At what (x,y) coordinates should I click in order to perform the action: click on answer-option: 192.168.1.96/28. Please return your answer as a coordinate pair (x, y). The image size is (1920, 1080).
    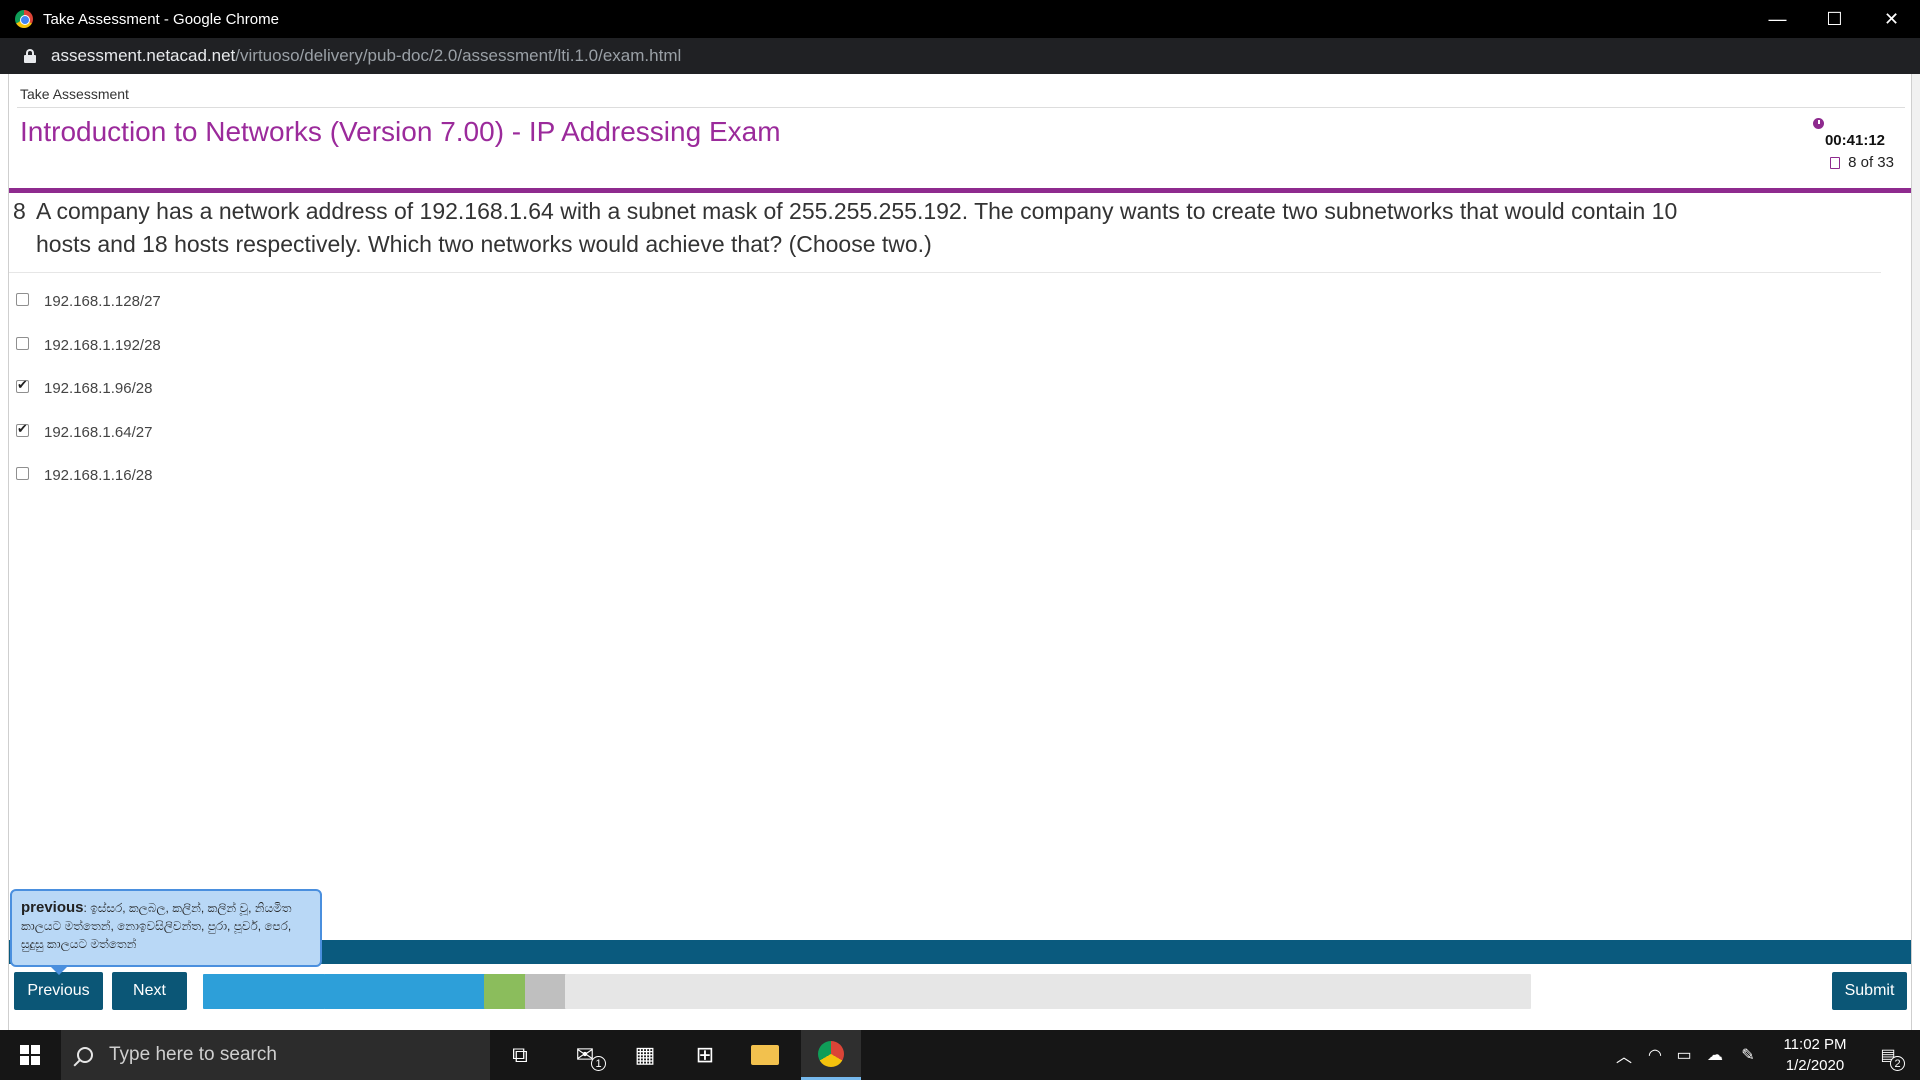
    Looking at the image, I should click on (88, 399).